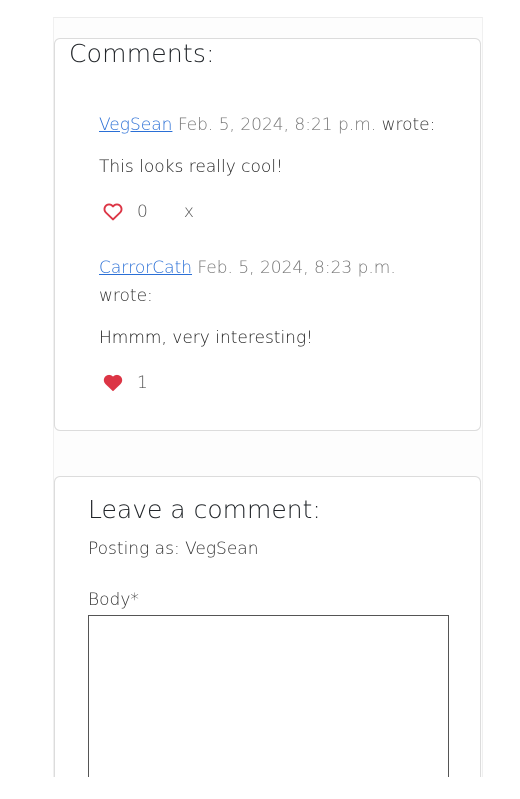 The image size is (520, 799). Describe the element at coordinates (145, 268) in the screenshot. I see `comment-author-link: CarrorCath` at that location.